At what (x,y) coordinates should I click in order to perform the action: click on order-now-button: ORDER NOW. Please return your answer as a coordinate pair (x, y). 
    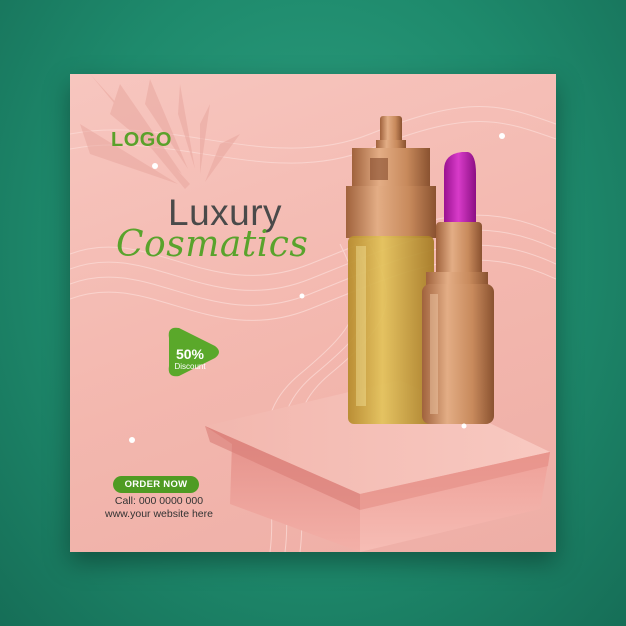
    Looking at the image, I should click on (156, 484).